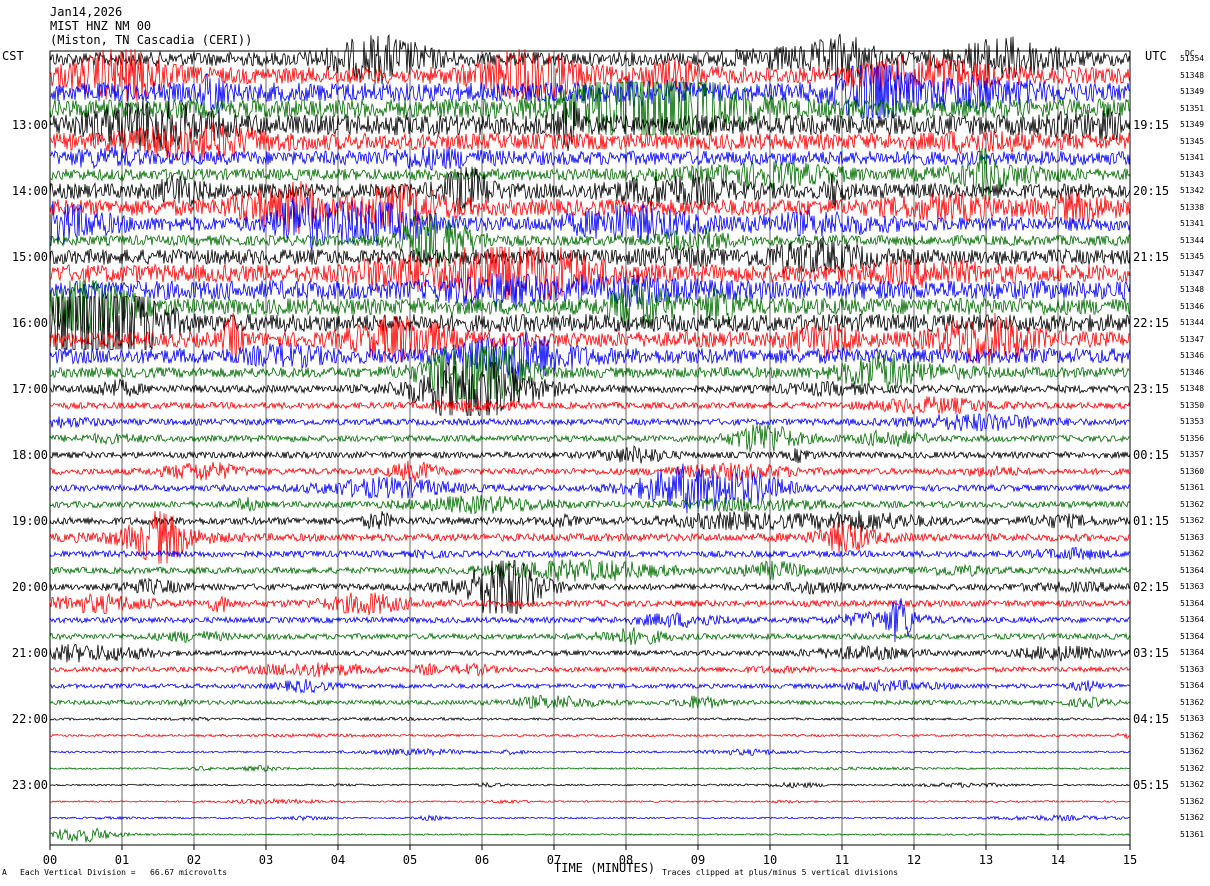 Image resolution: width=1210 pixels, height=886 pixels. What do you see at coordinates (29, 521) in the screenshot?
I see `cst-hour-label: 19:00` at bounding box center [29, 521].